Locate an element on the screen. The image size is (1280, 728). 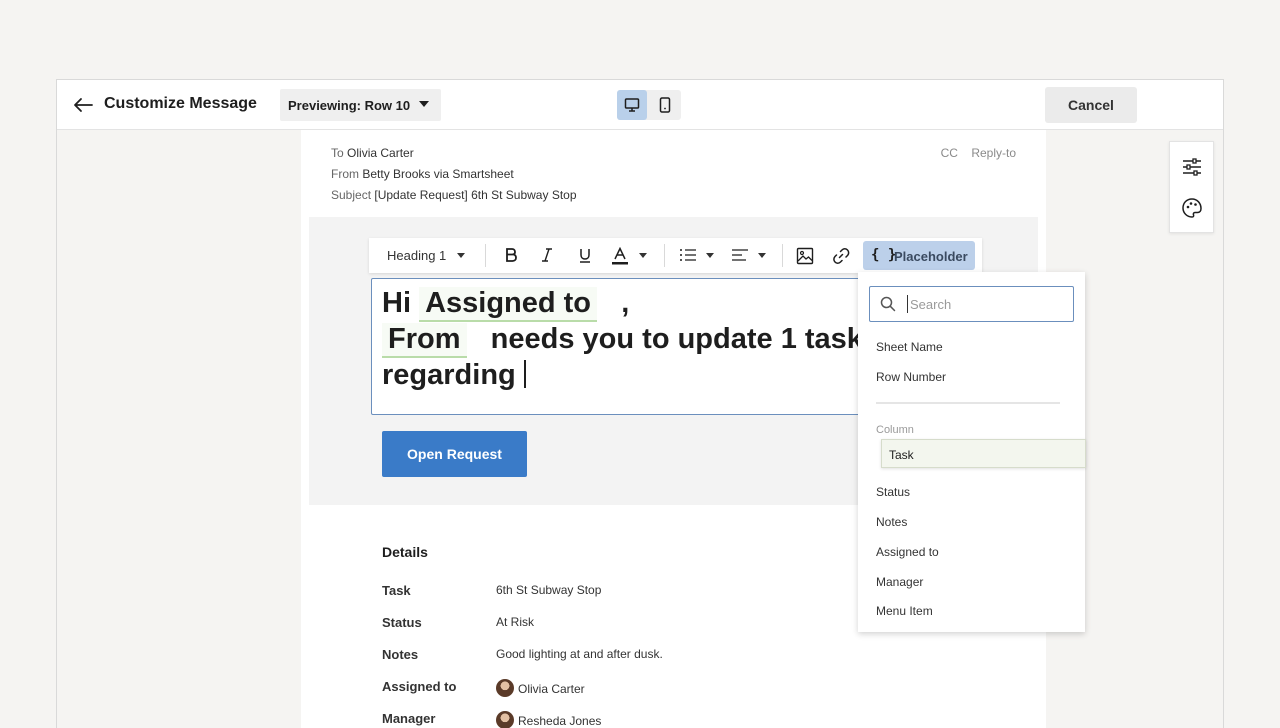
detail-value: At Risk is located at coordinates (515, 622).